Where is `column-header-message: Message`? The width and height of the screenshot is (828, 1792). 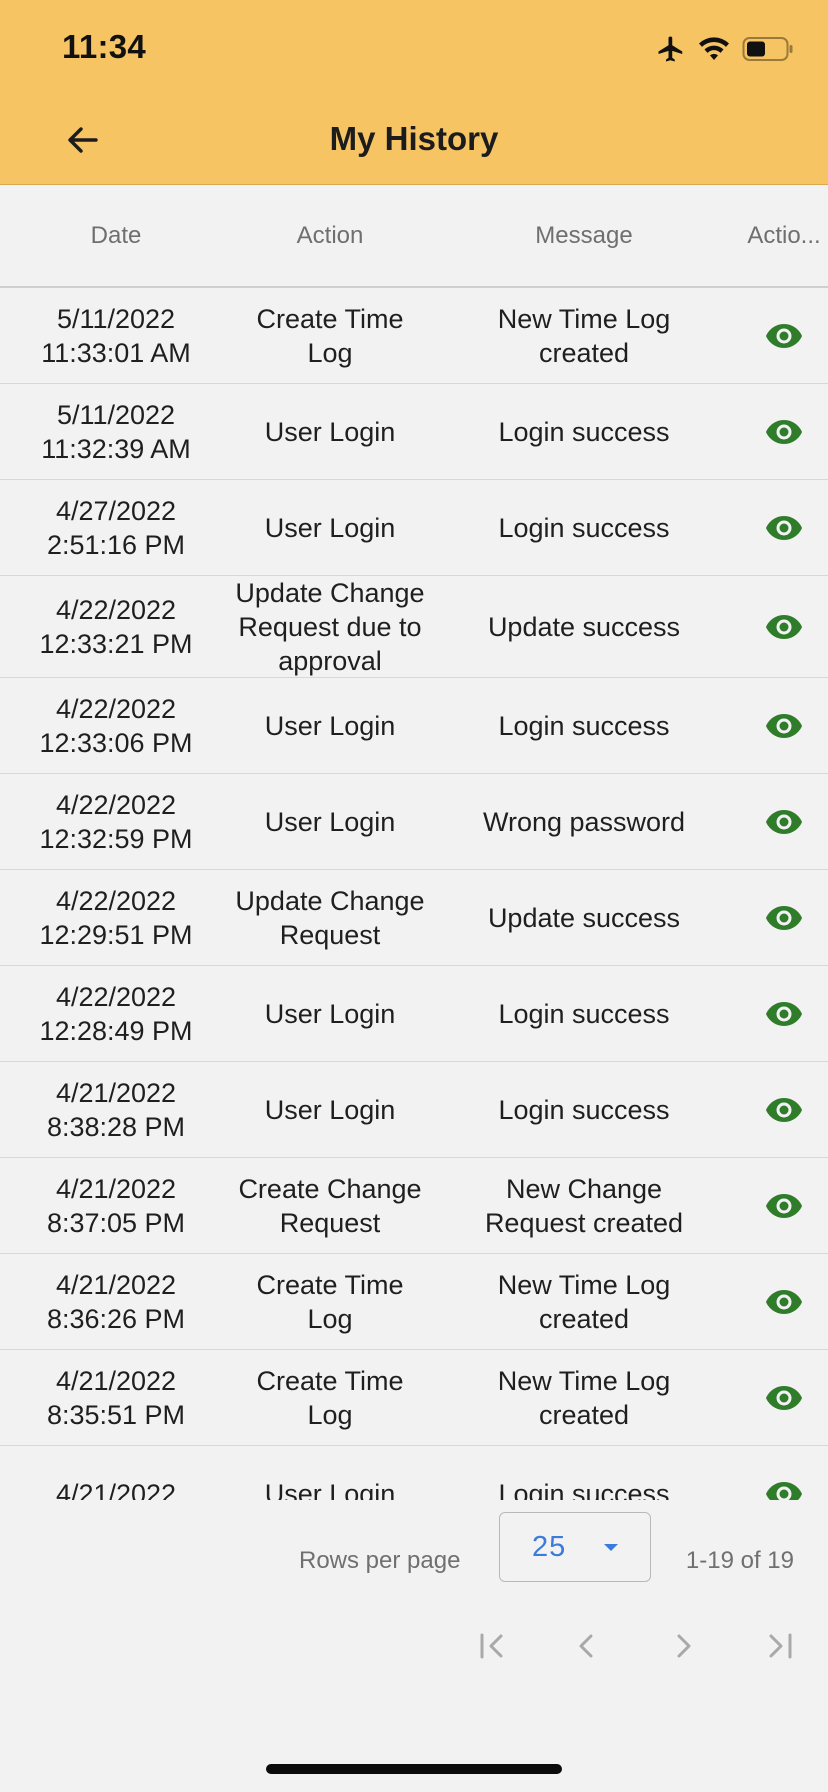 column-header-message: Message is located at coordinates (584, 236).